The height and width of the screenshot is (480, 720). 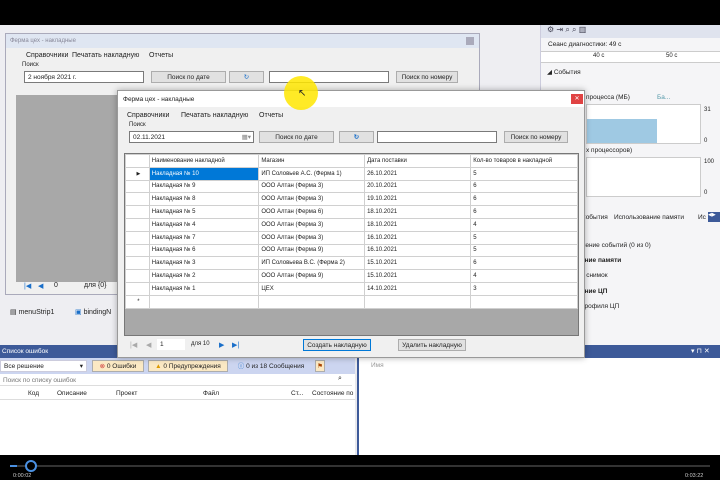 I want to click on panel-close-icon: ▾ ⊓ ✕, so click(x=700, y=351).